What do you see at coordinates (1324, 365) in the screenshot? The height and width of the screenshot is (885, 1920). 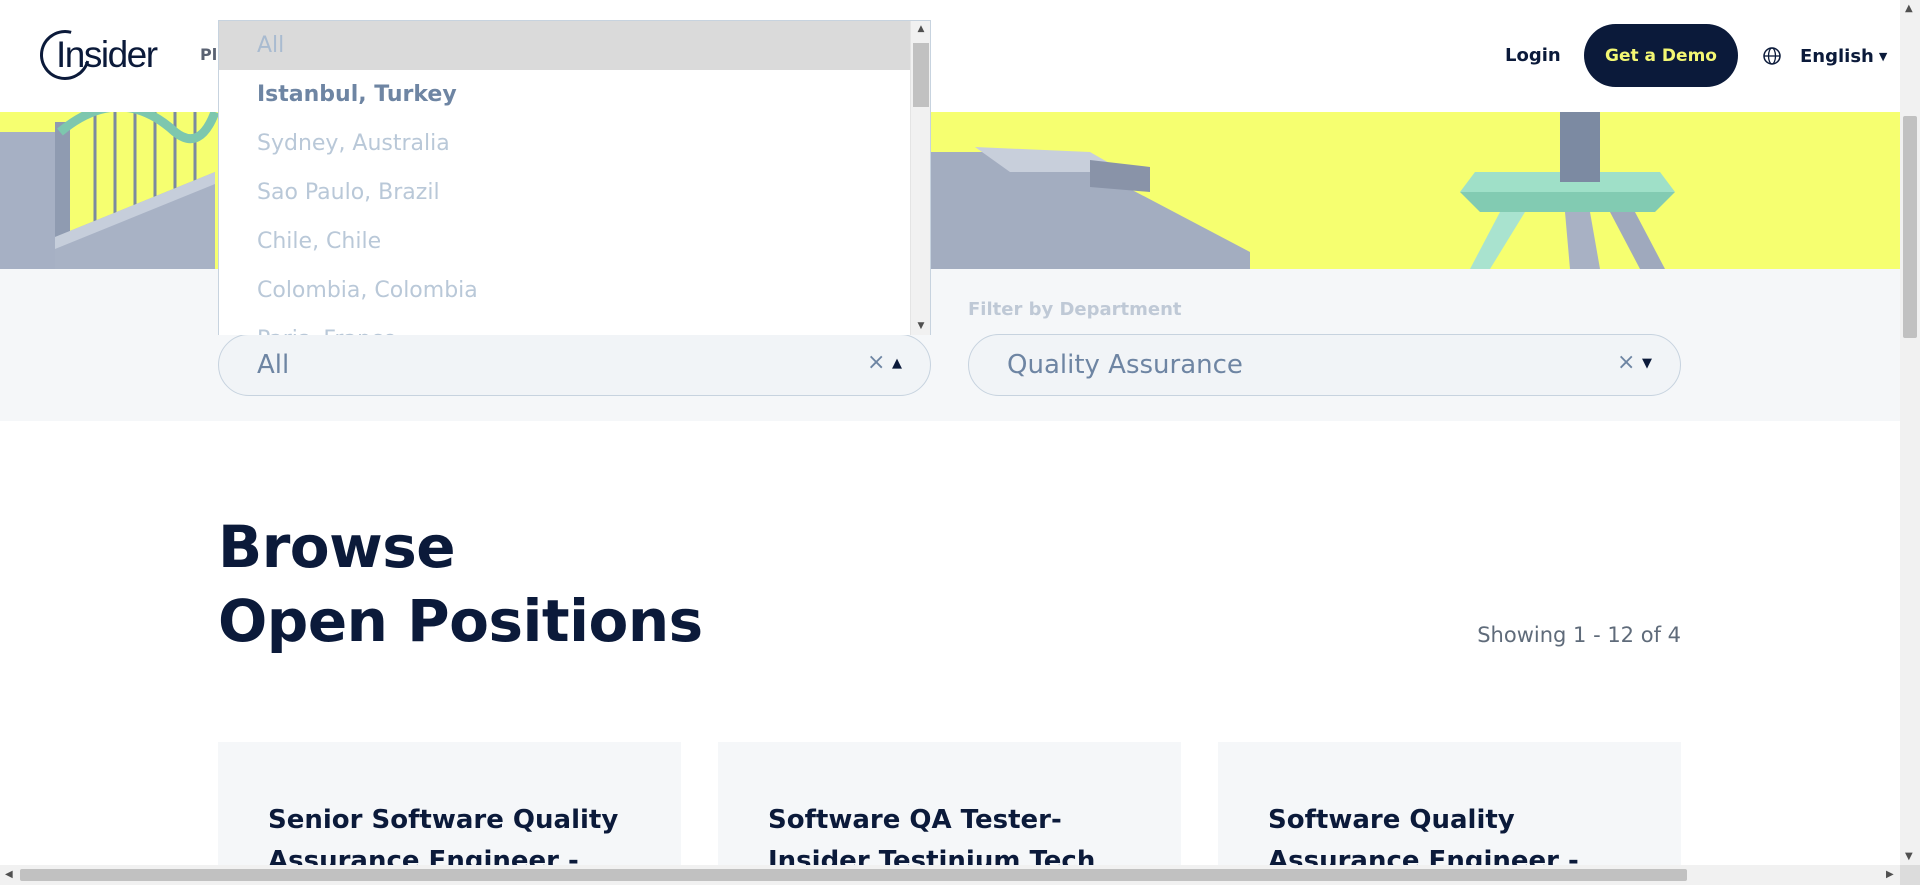 I see `department-select: Quality Assurance × ▼` at bounding box center [1324, 365].